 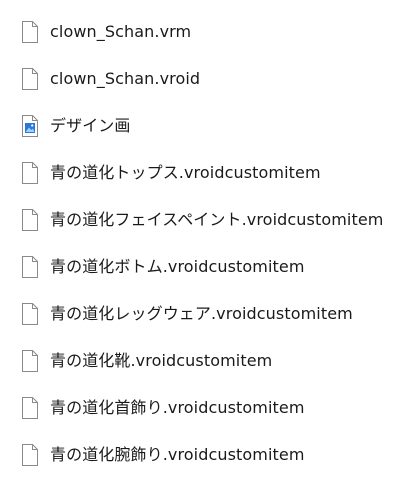 I want to click on file-item: 青の道化フェイスペイント.vroidcustomitem, so click(x=206, y=219).